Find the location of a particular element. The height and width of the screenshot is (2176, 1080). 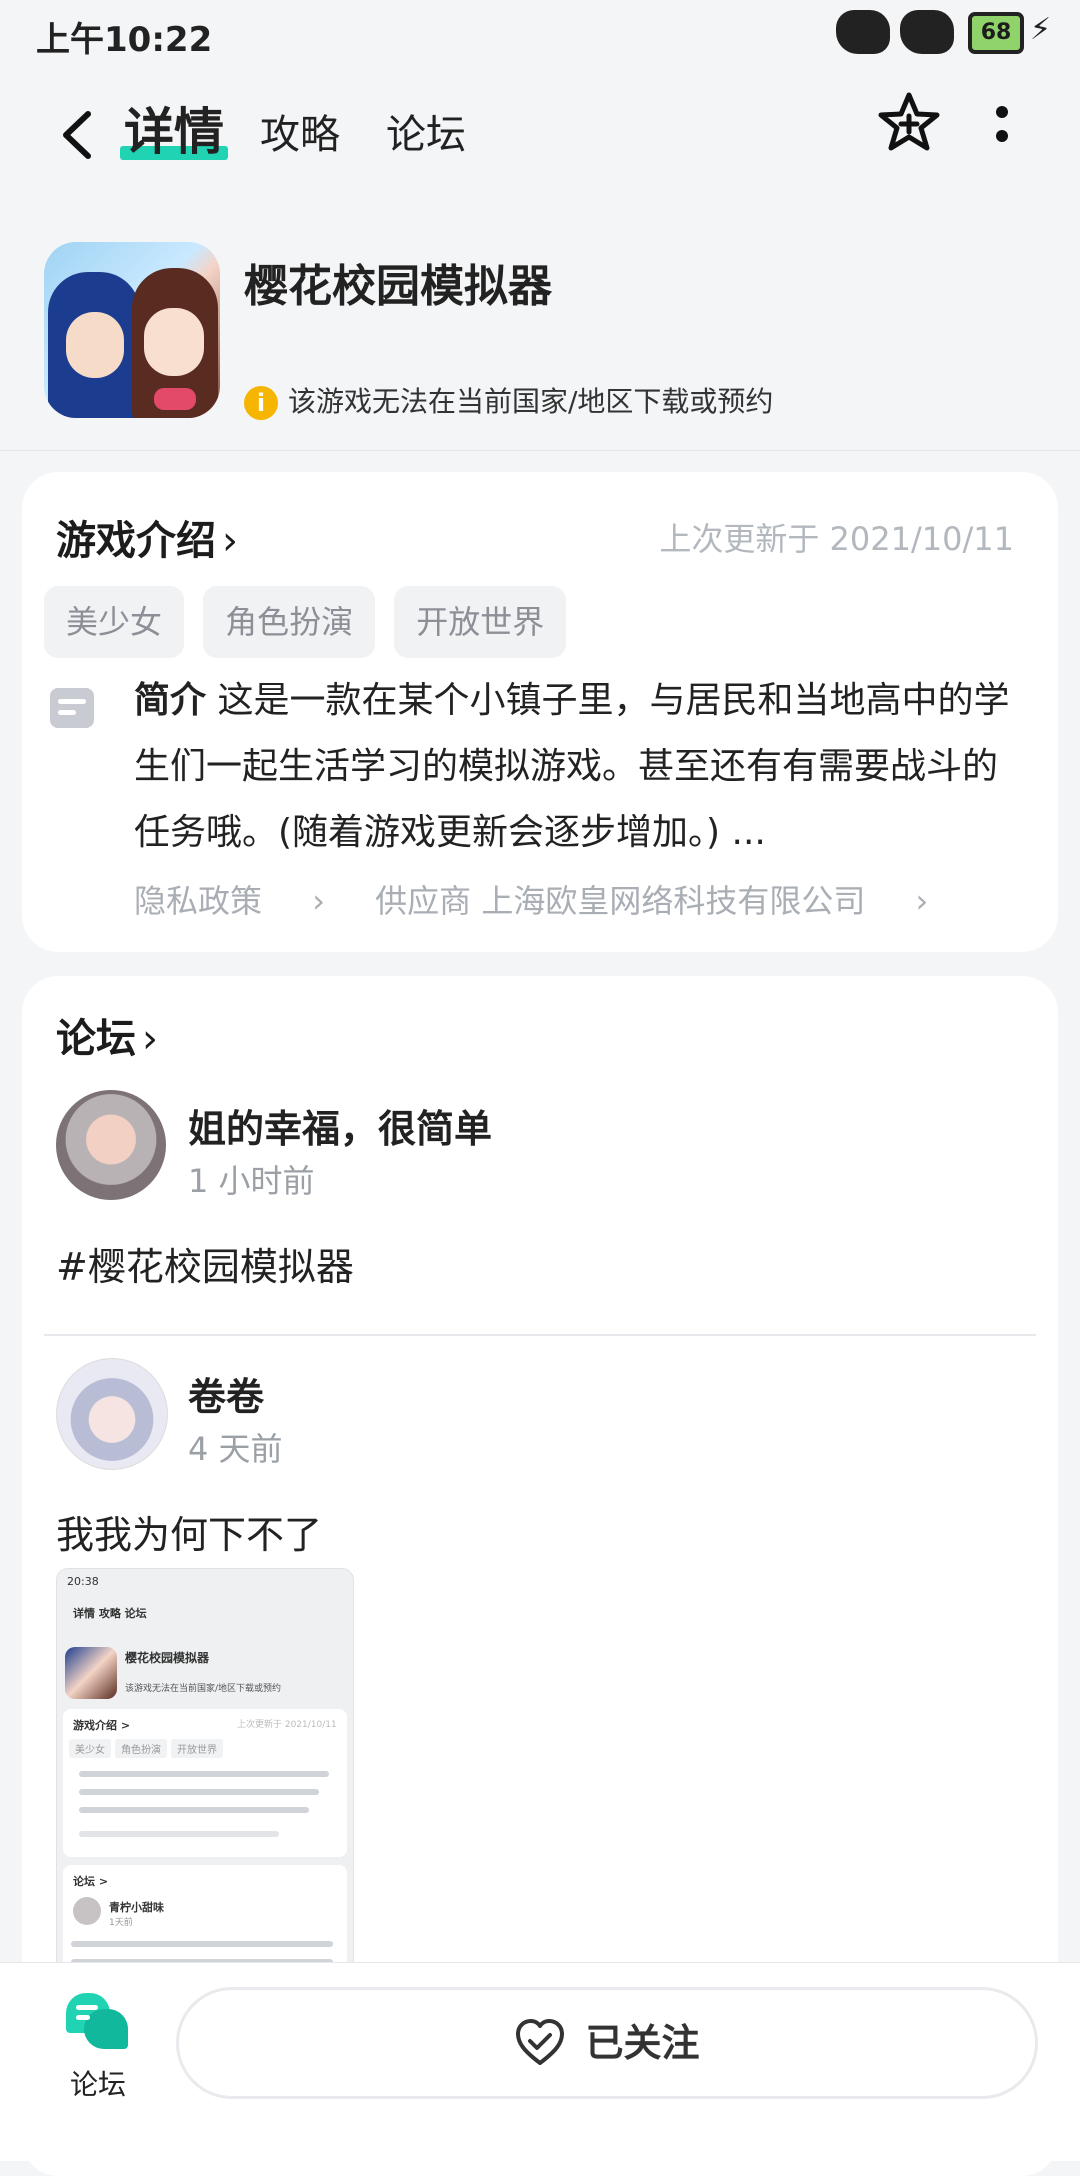

forum-title: 论坛 › is located at coordinates (107, 1035).